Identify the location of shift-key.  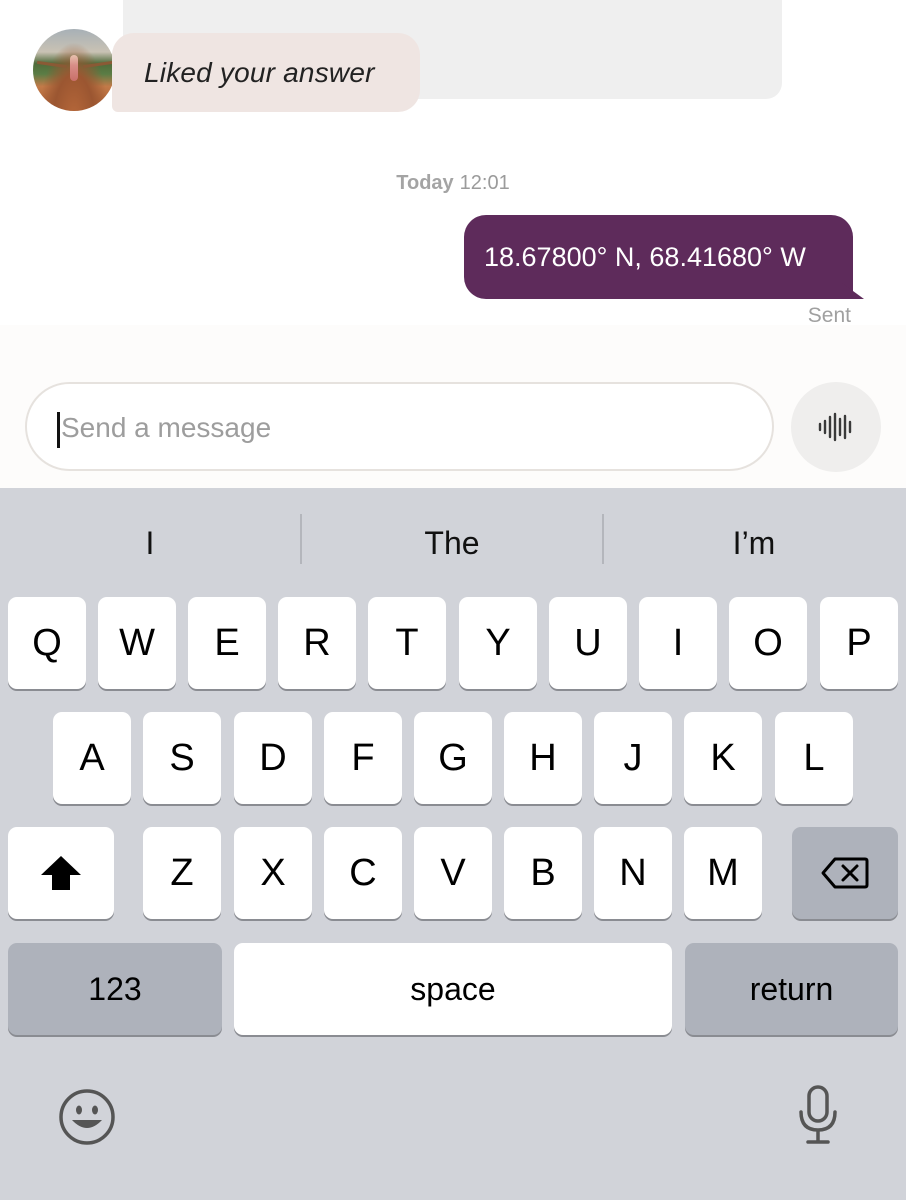
(61, 873).